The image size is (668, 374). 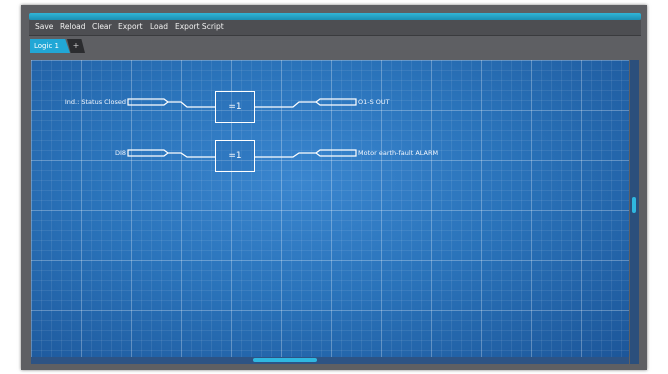 I want to click on export-menu-item: Export, so click(x=130, y=27).